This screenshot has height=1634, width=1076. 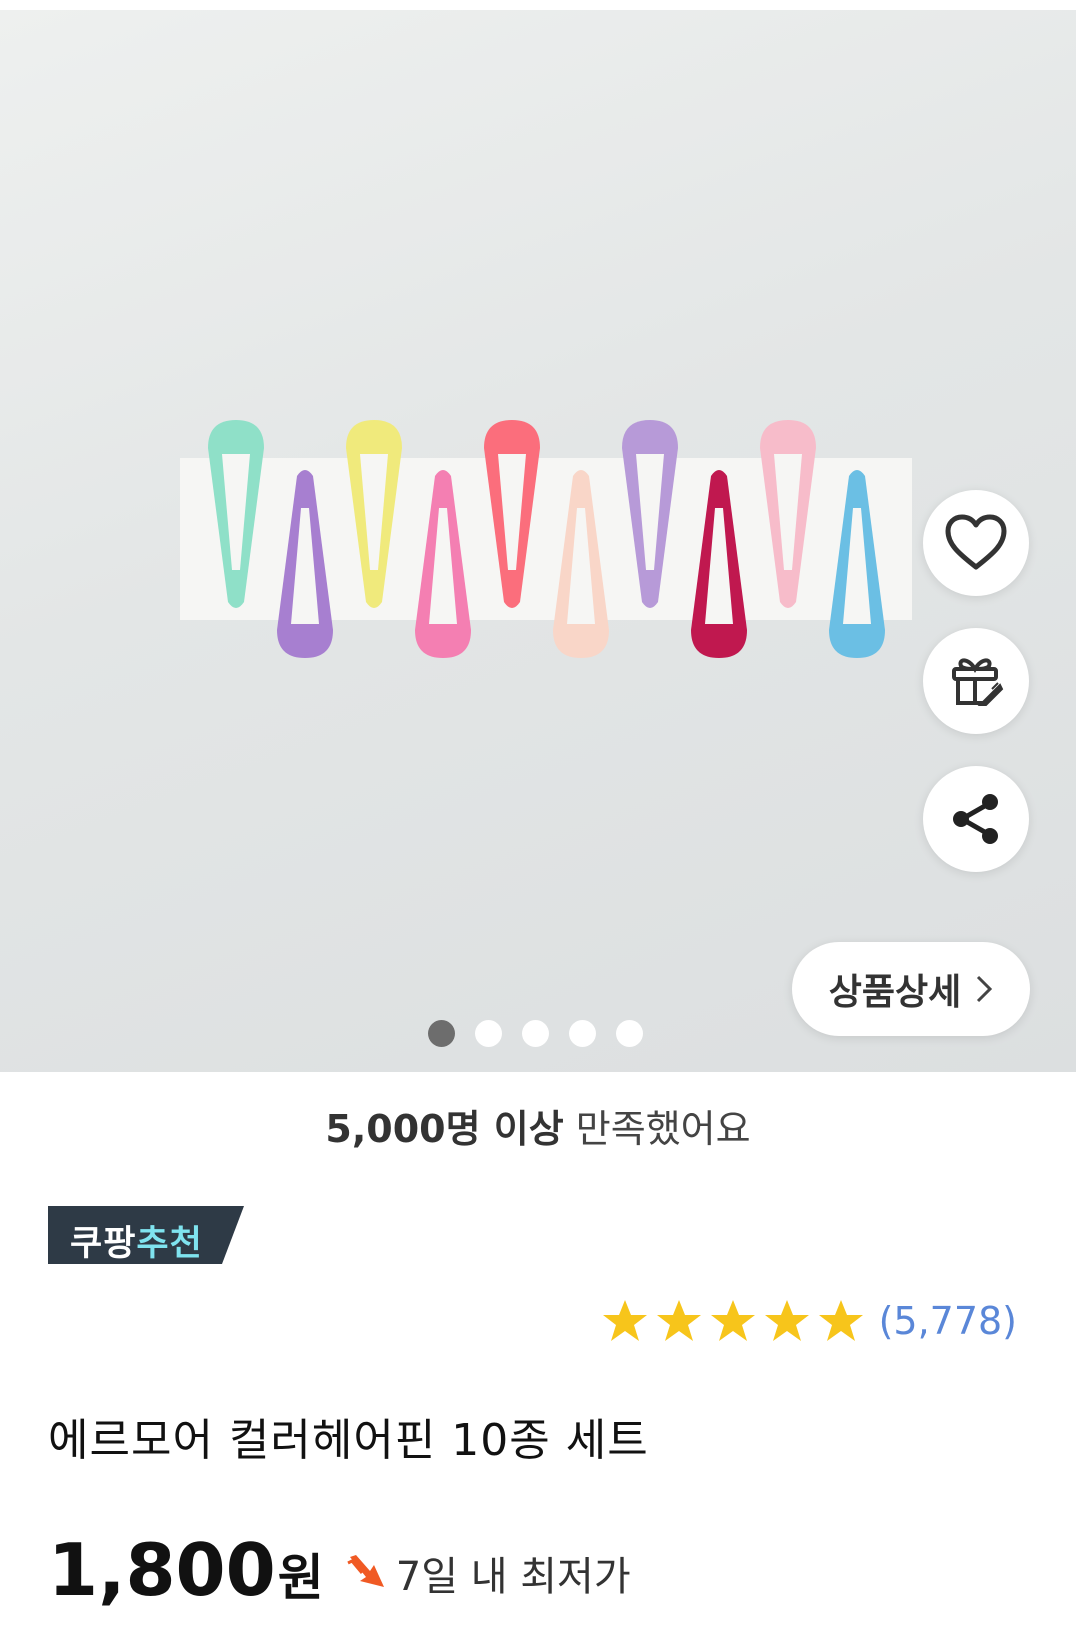 I want to click on satisfaction-text: 5,000명 이상 만족했어요, so click(x=538, y=1125).